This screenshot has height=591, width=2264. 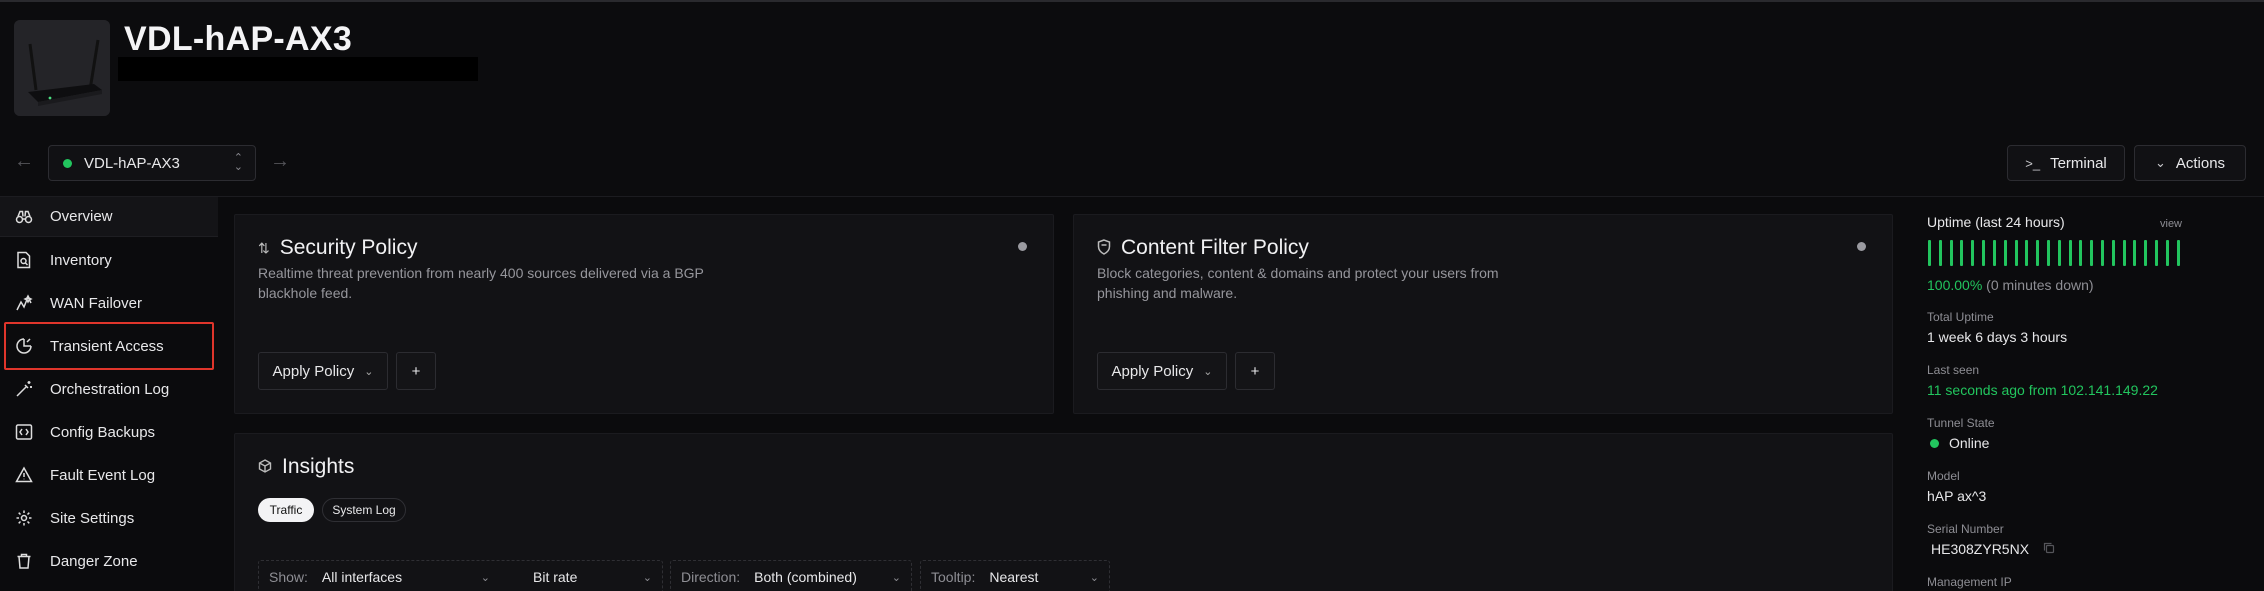 What do you see at coordinates (2042, 390) in the screenshot?
I see `last-seen-value: 11 seconds ago from 102.141.149.22` at bounding box center [2042, 390].